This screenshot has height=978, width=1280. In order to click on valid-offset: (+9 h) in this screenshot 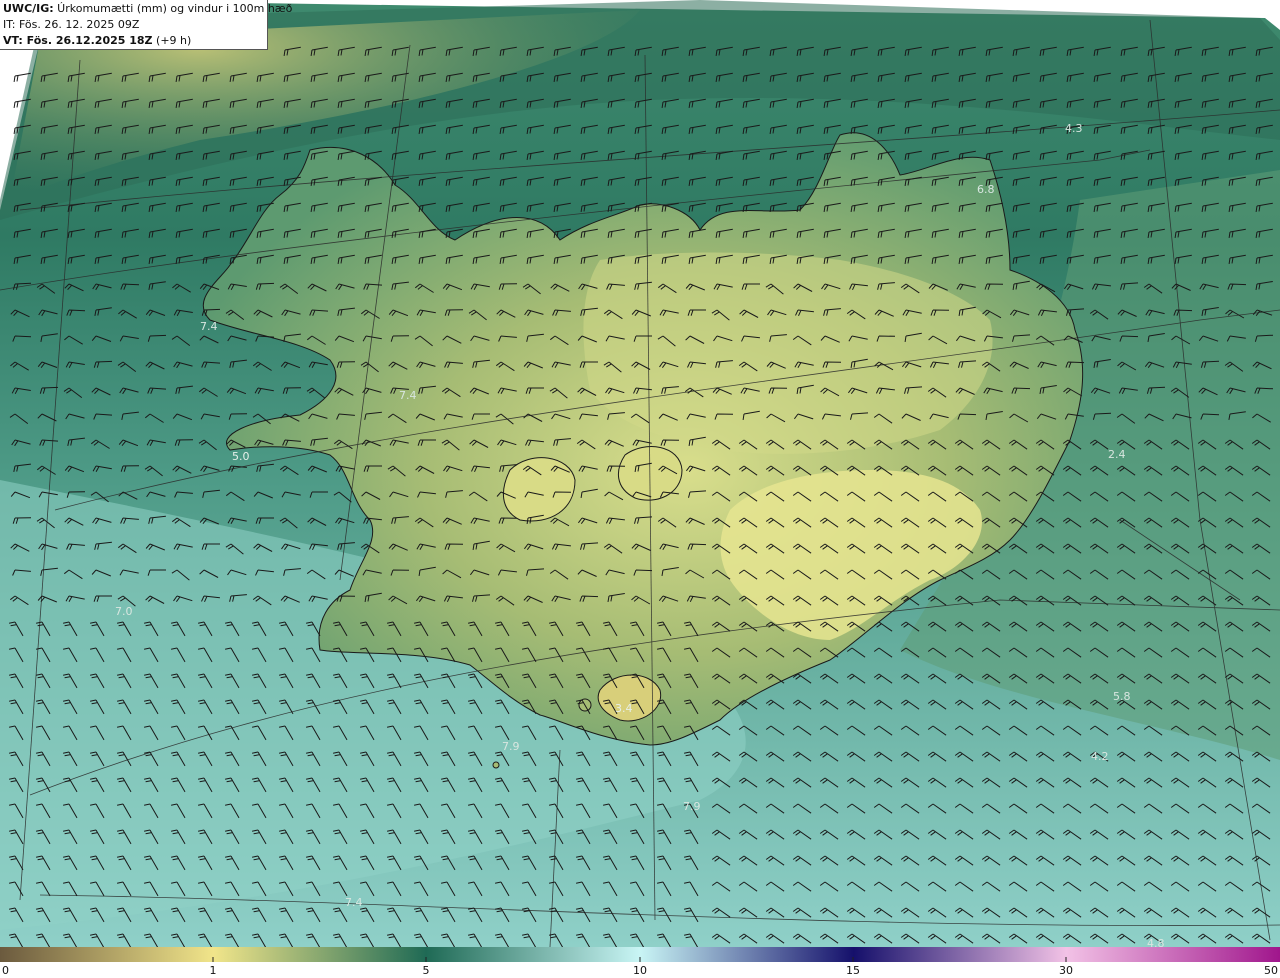, I will do `click(172, 40)`.